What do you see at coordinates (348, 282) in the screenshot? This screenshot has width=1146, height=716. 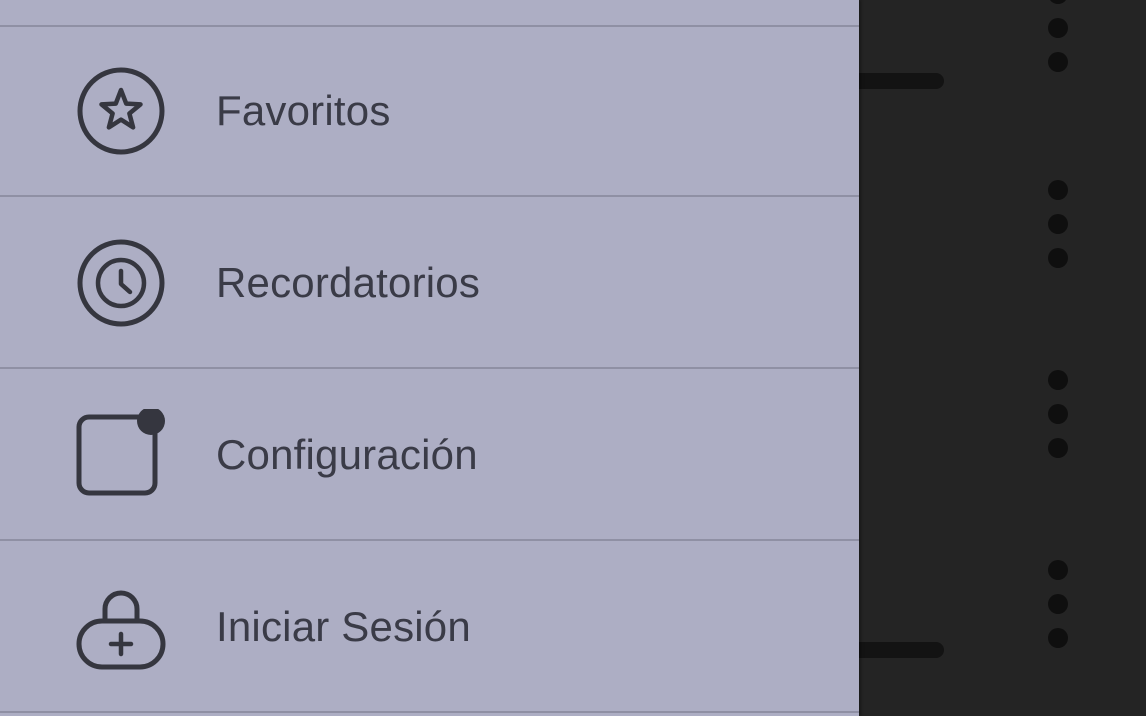 I see `drawer-item-label: Recordatorios` at bounding box center [348, 282].